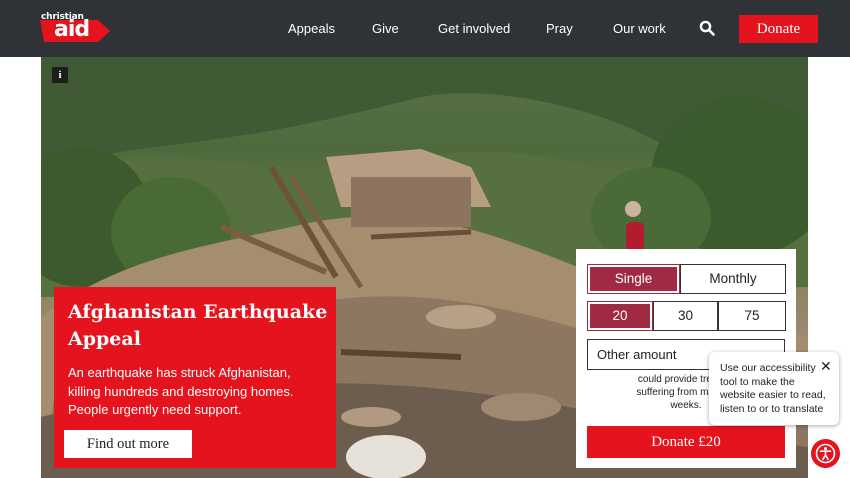  I want to click on find-out-more-button: Find out more, so click(128, 444).